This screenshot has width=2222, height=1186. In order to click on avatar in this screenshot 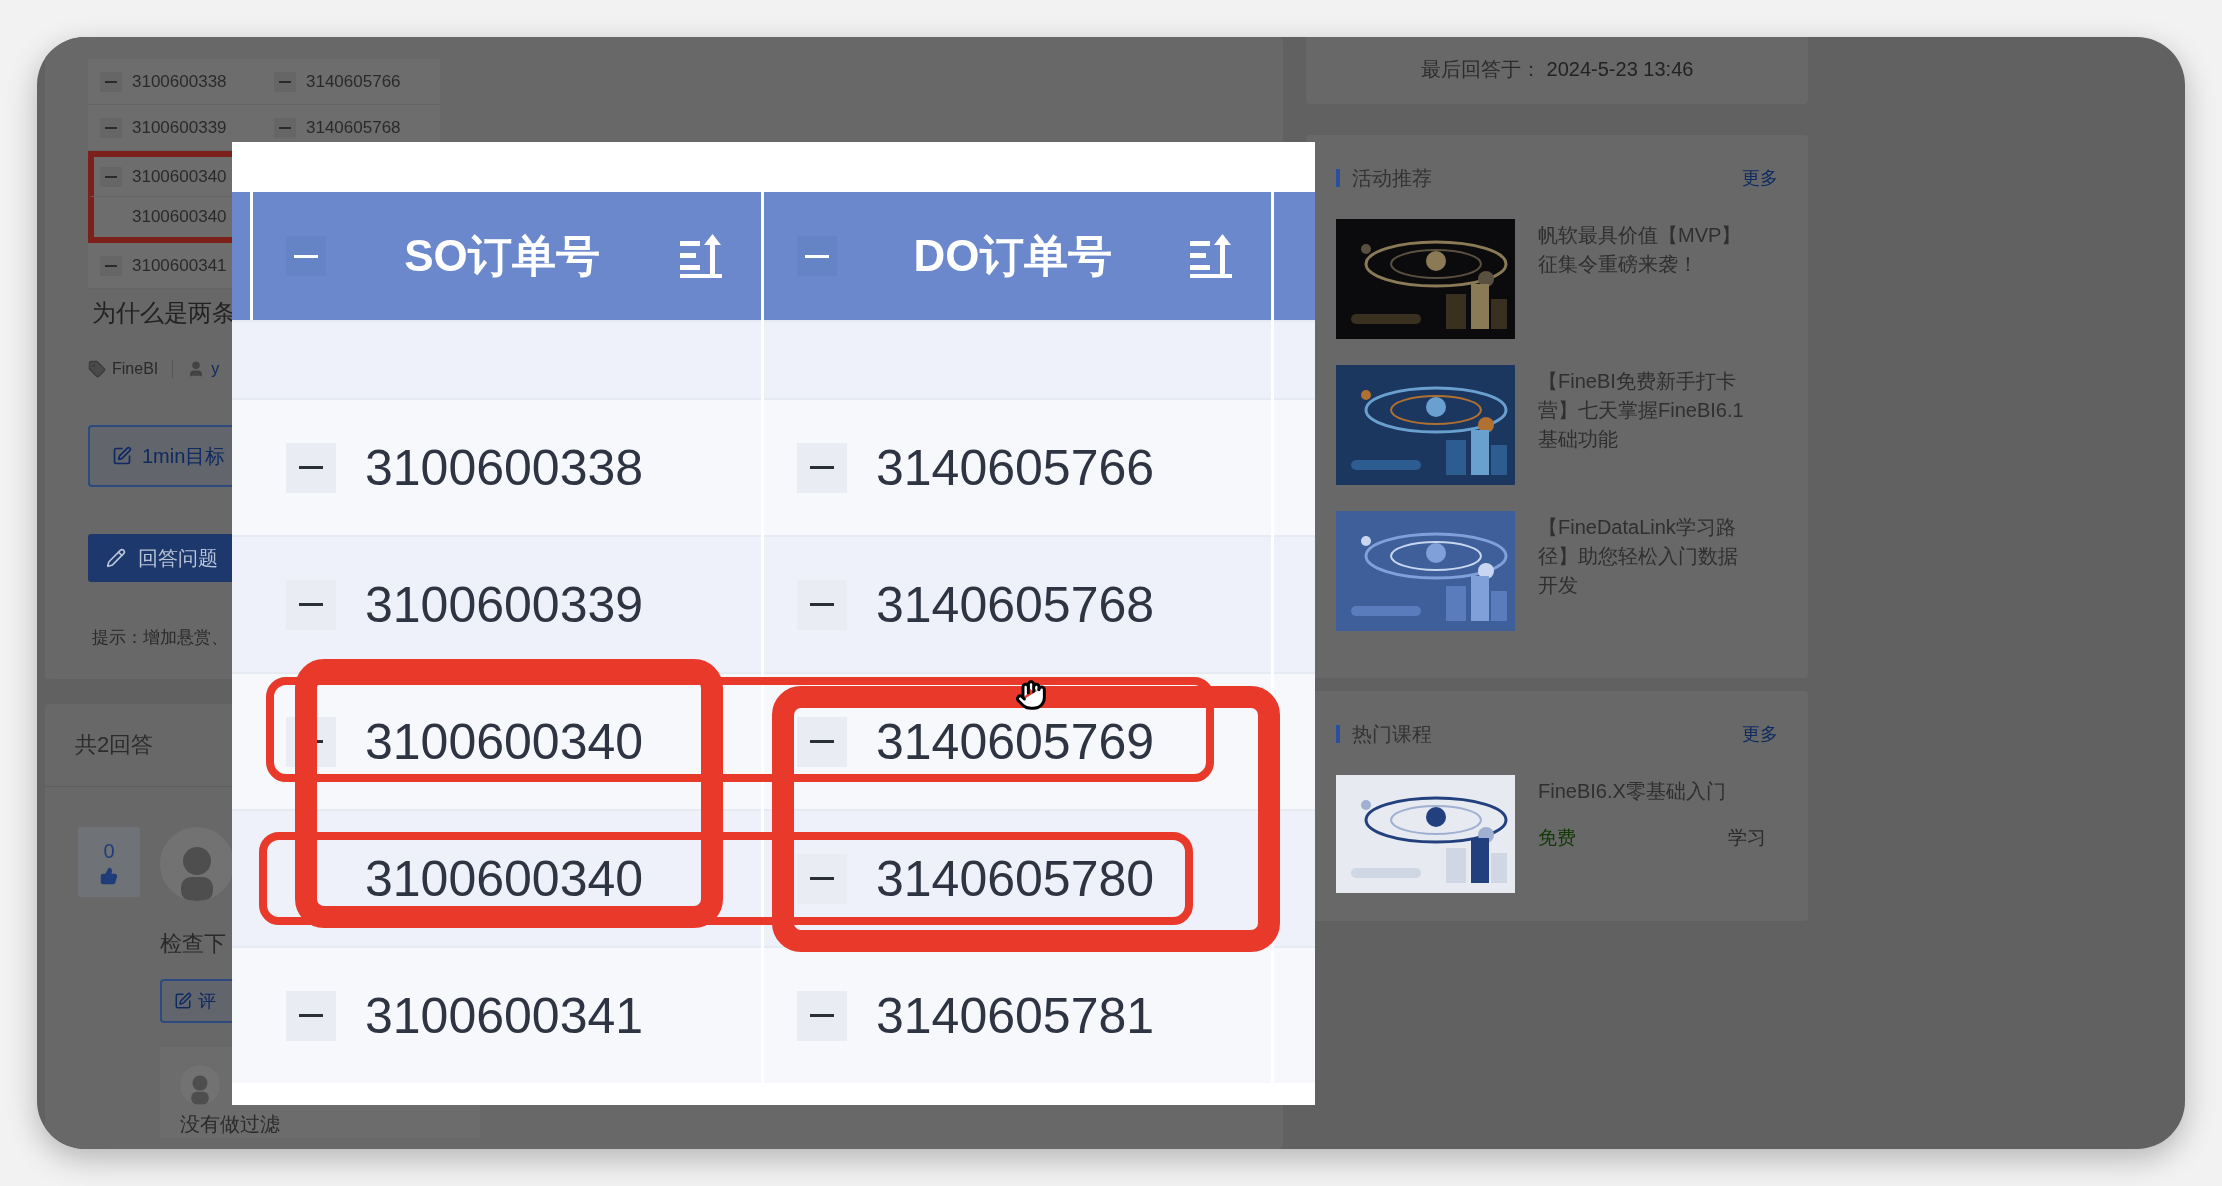, I will do `click(200, 1085)`.